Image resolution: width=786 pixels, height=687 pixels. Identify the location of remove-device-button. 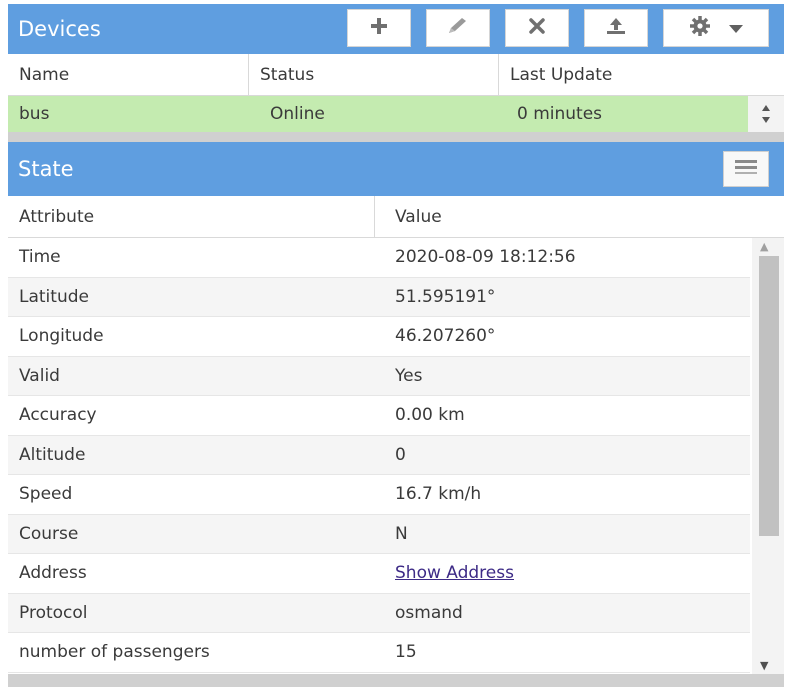
(537, 28).